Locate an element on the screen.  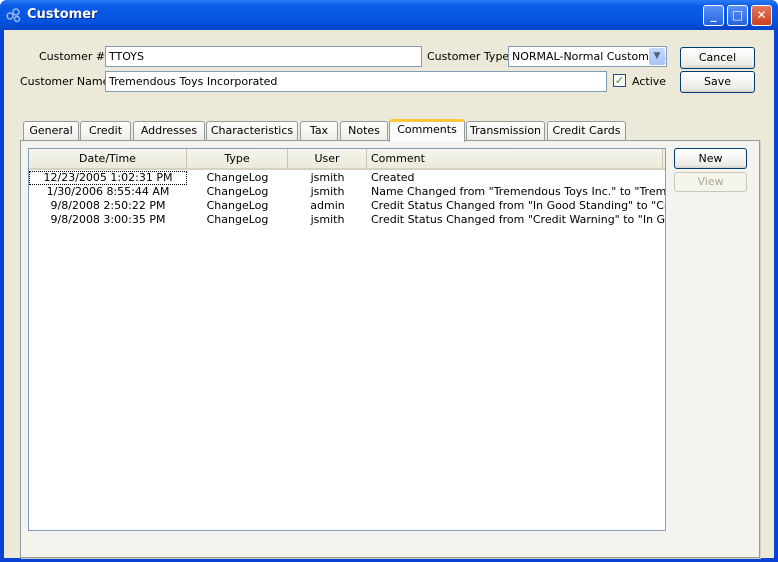
close-button: ✕ is located at coordinates (761, 15).